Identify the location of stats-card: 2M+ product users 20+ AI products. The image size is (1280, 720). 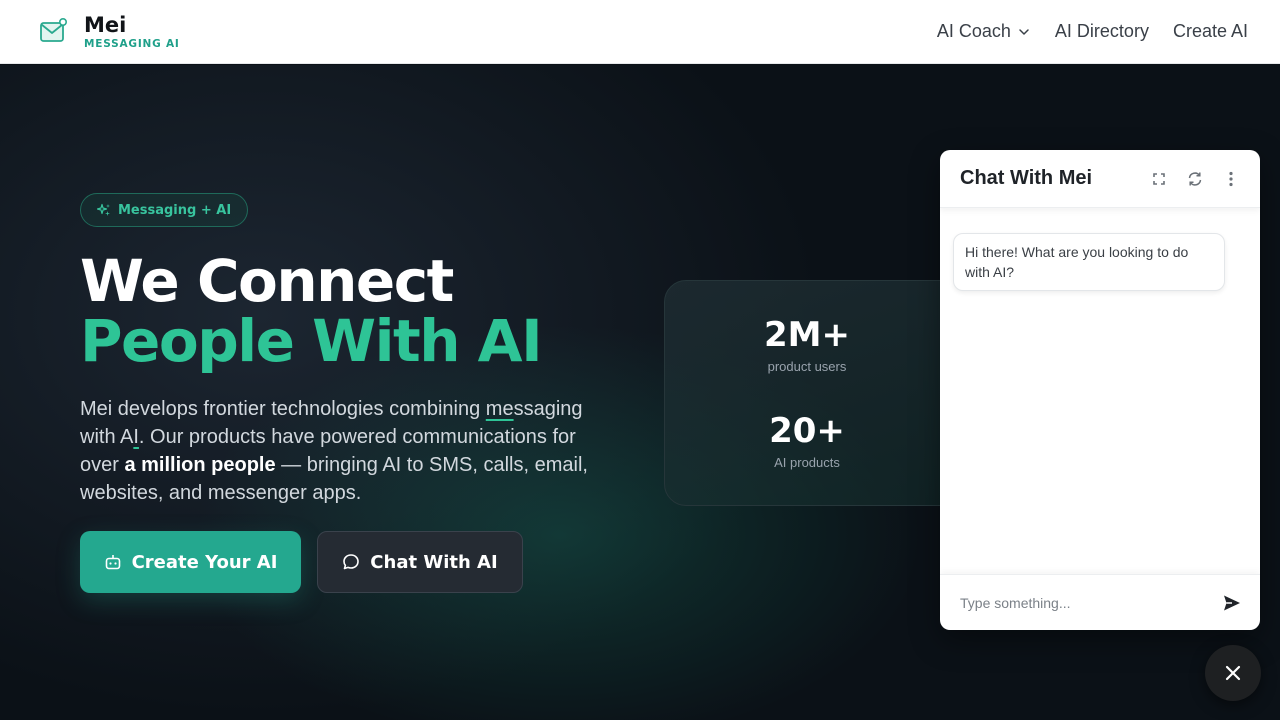
(814, 393).